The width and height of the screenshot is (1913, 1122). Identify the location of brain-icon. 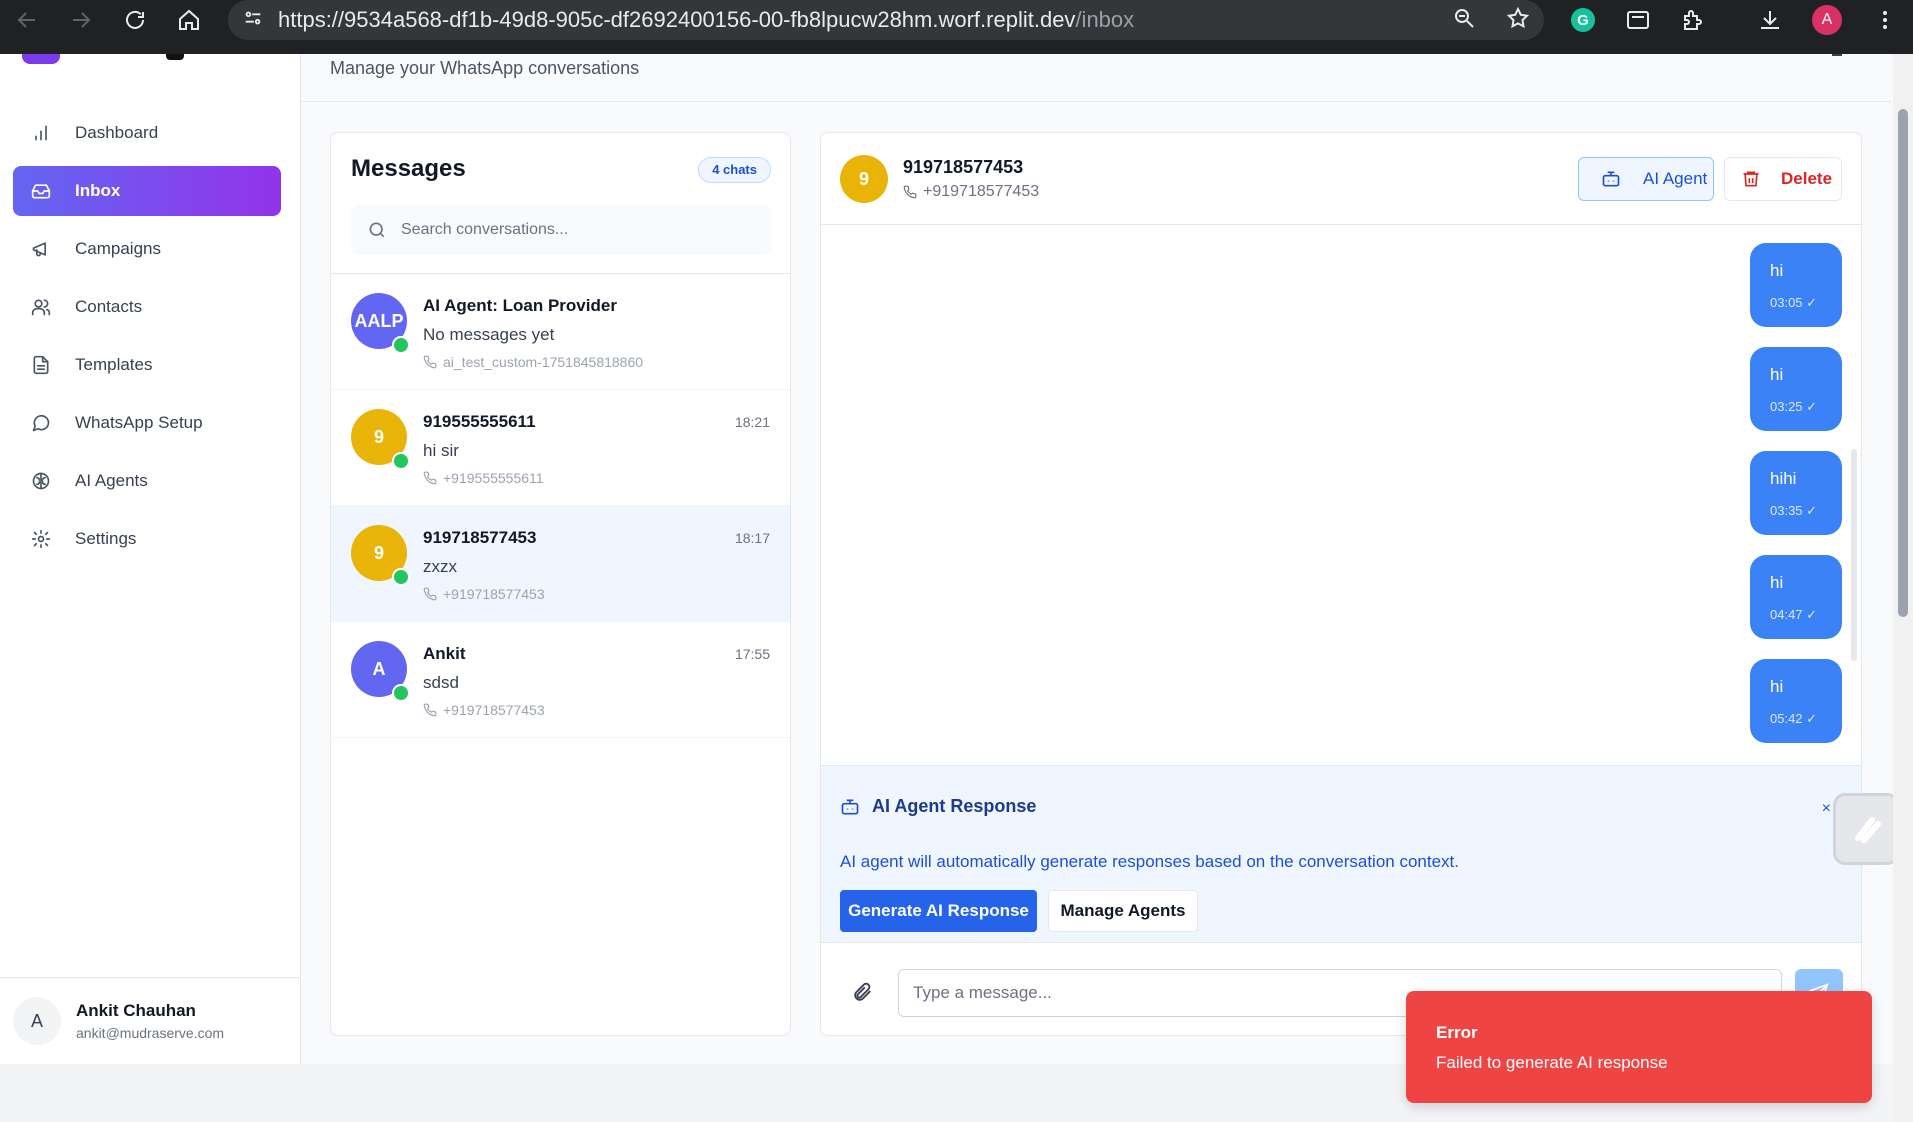
(41, 481).